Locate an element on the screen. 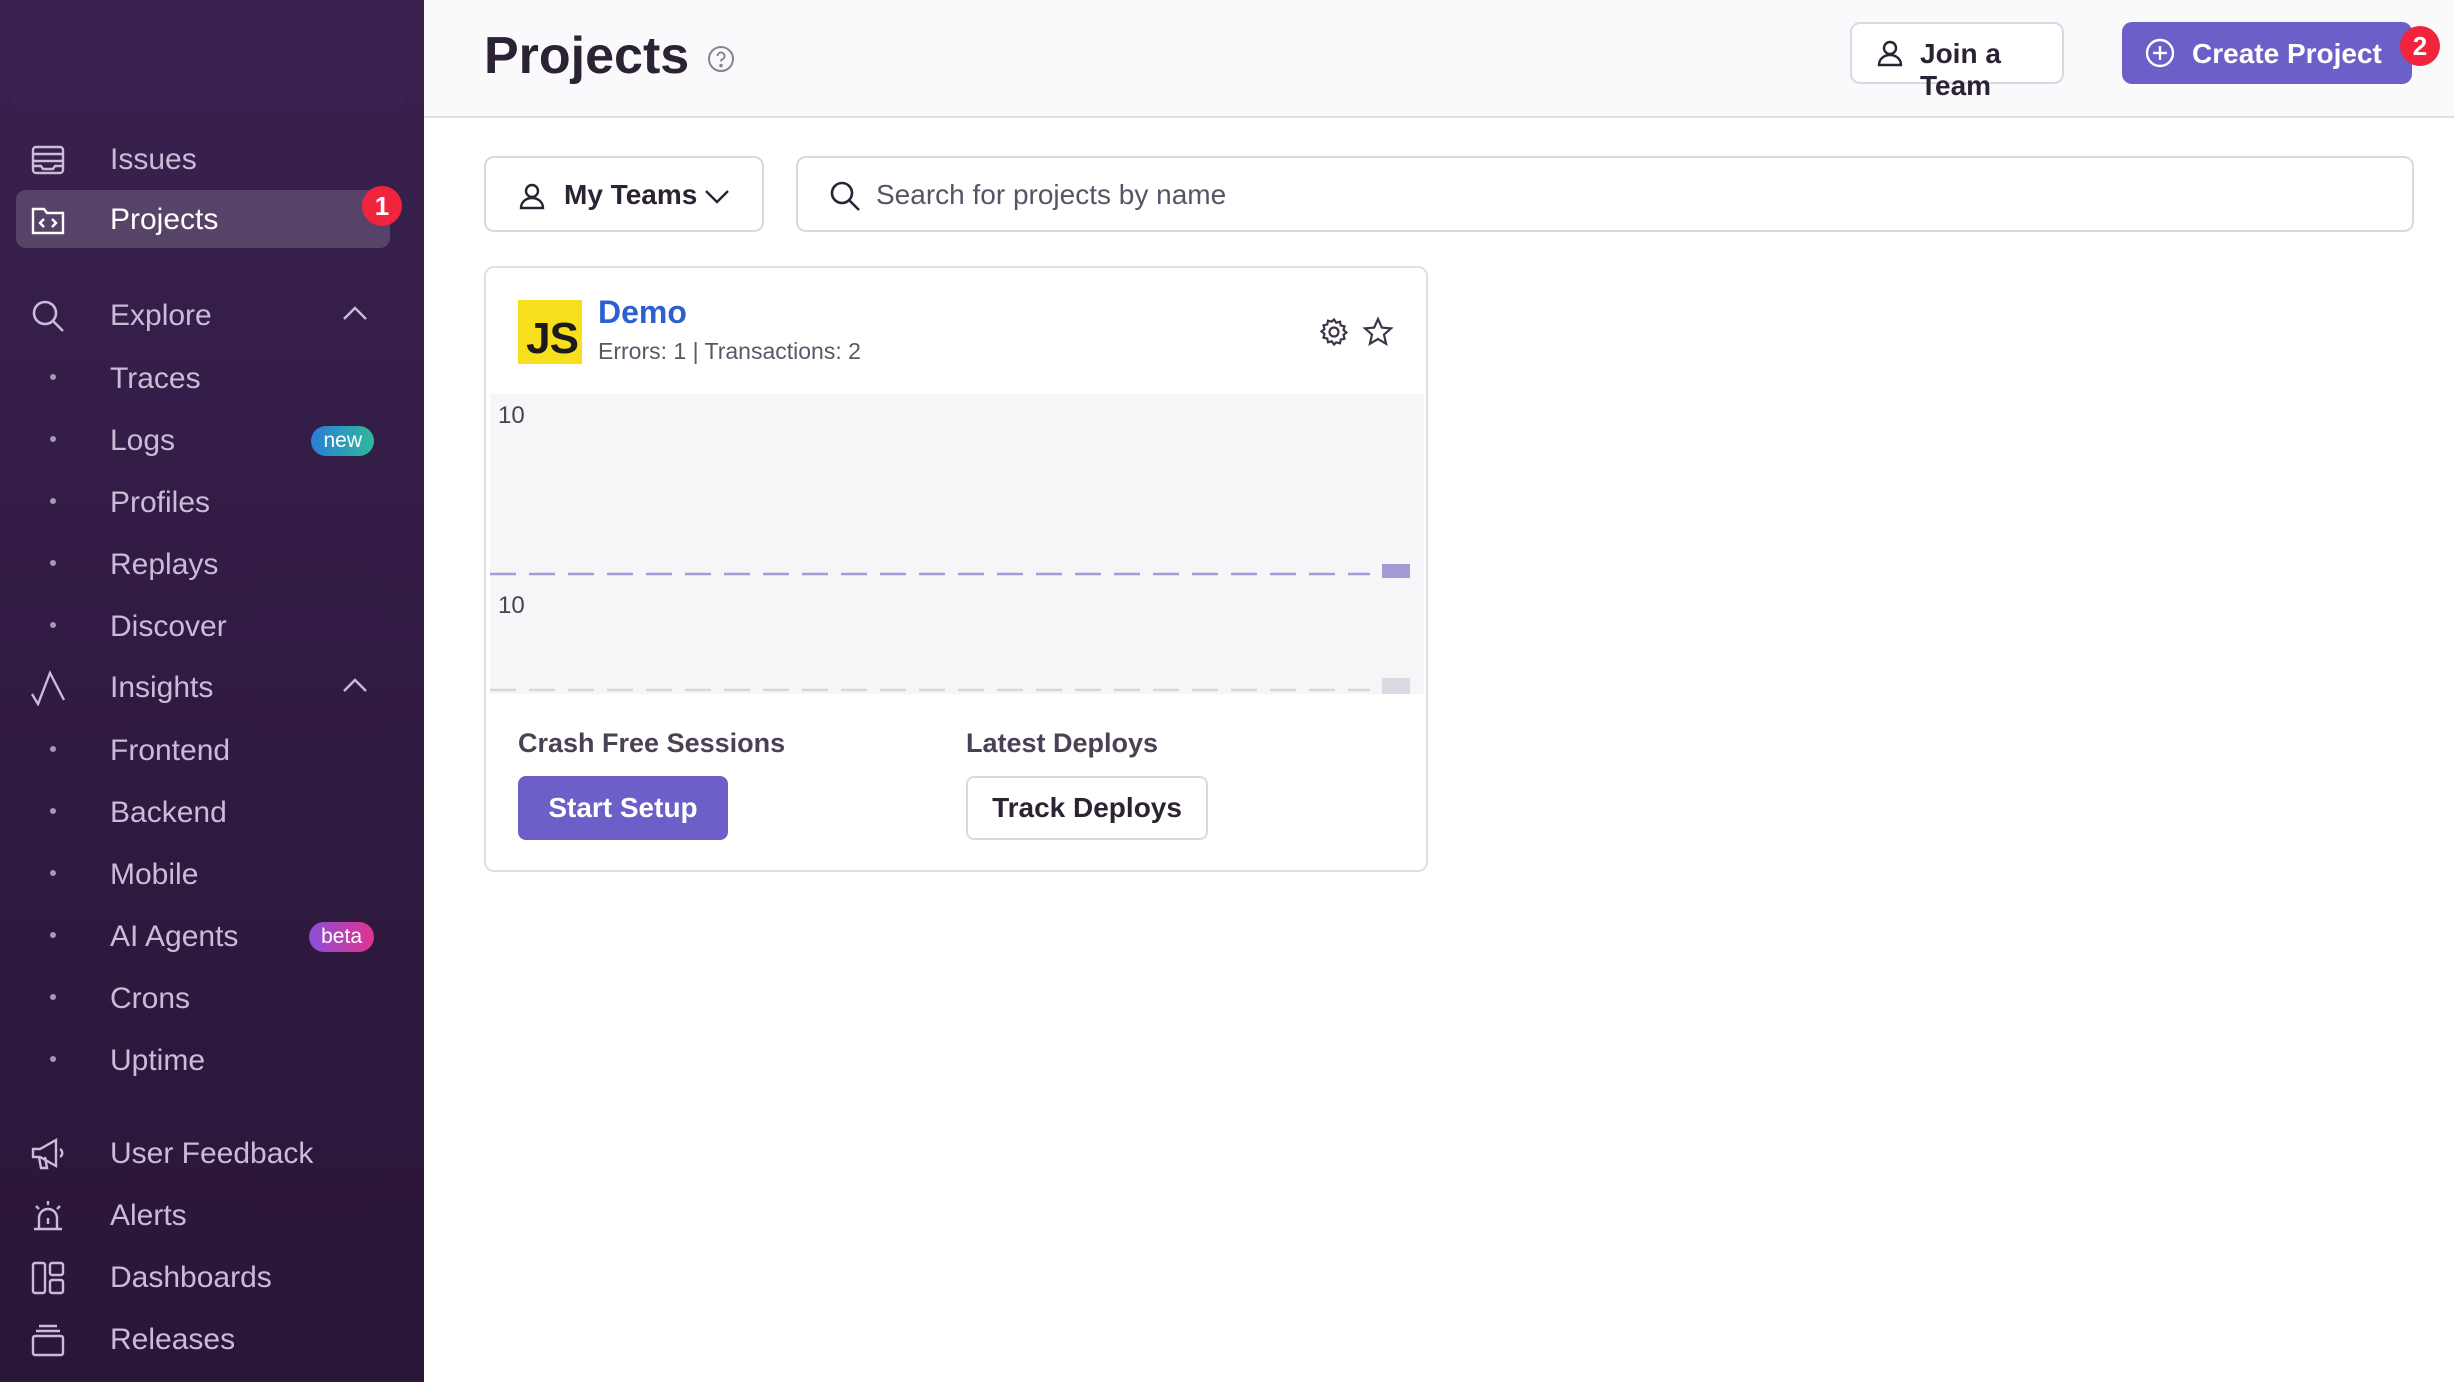 This screenshot has width=2454, height=1382. sidebar-item-dashboards: Dashboards is located at coordinates (203, 1277).